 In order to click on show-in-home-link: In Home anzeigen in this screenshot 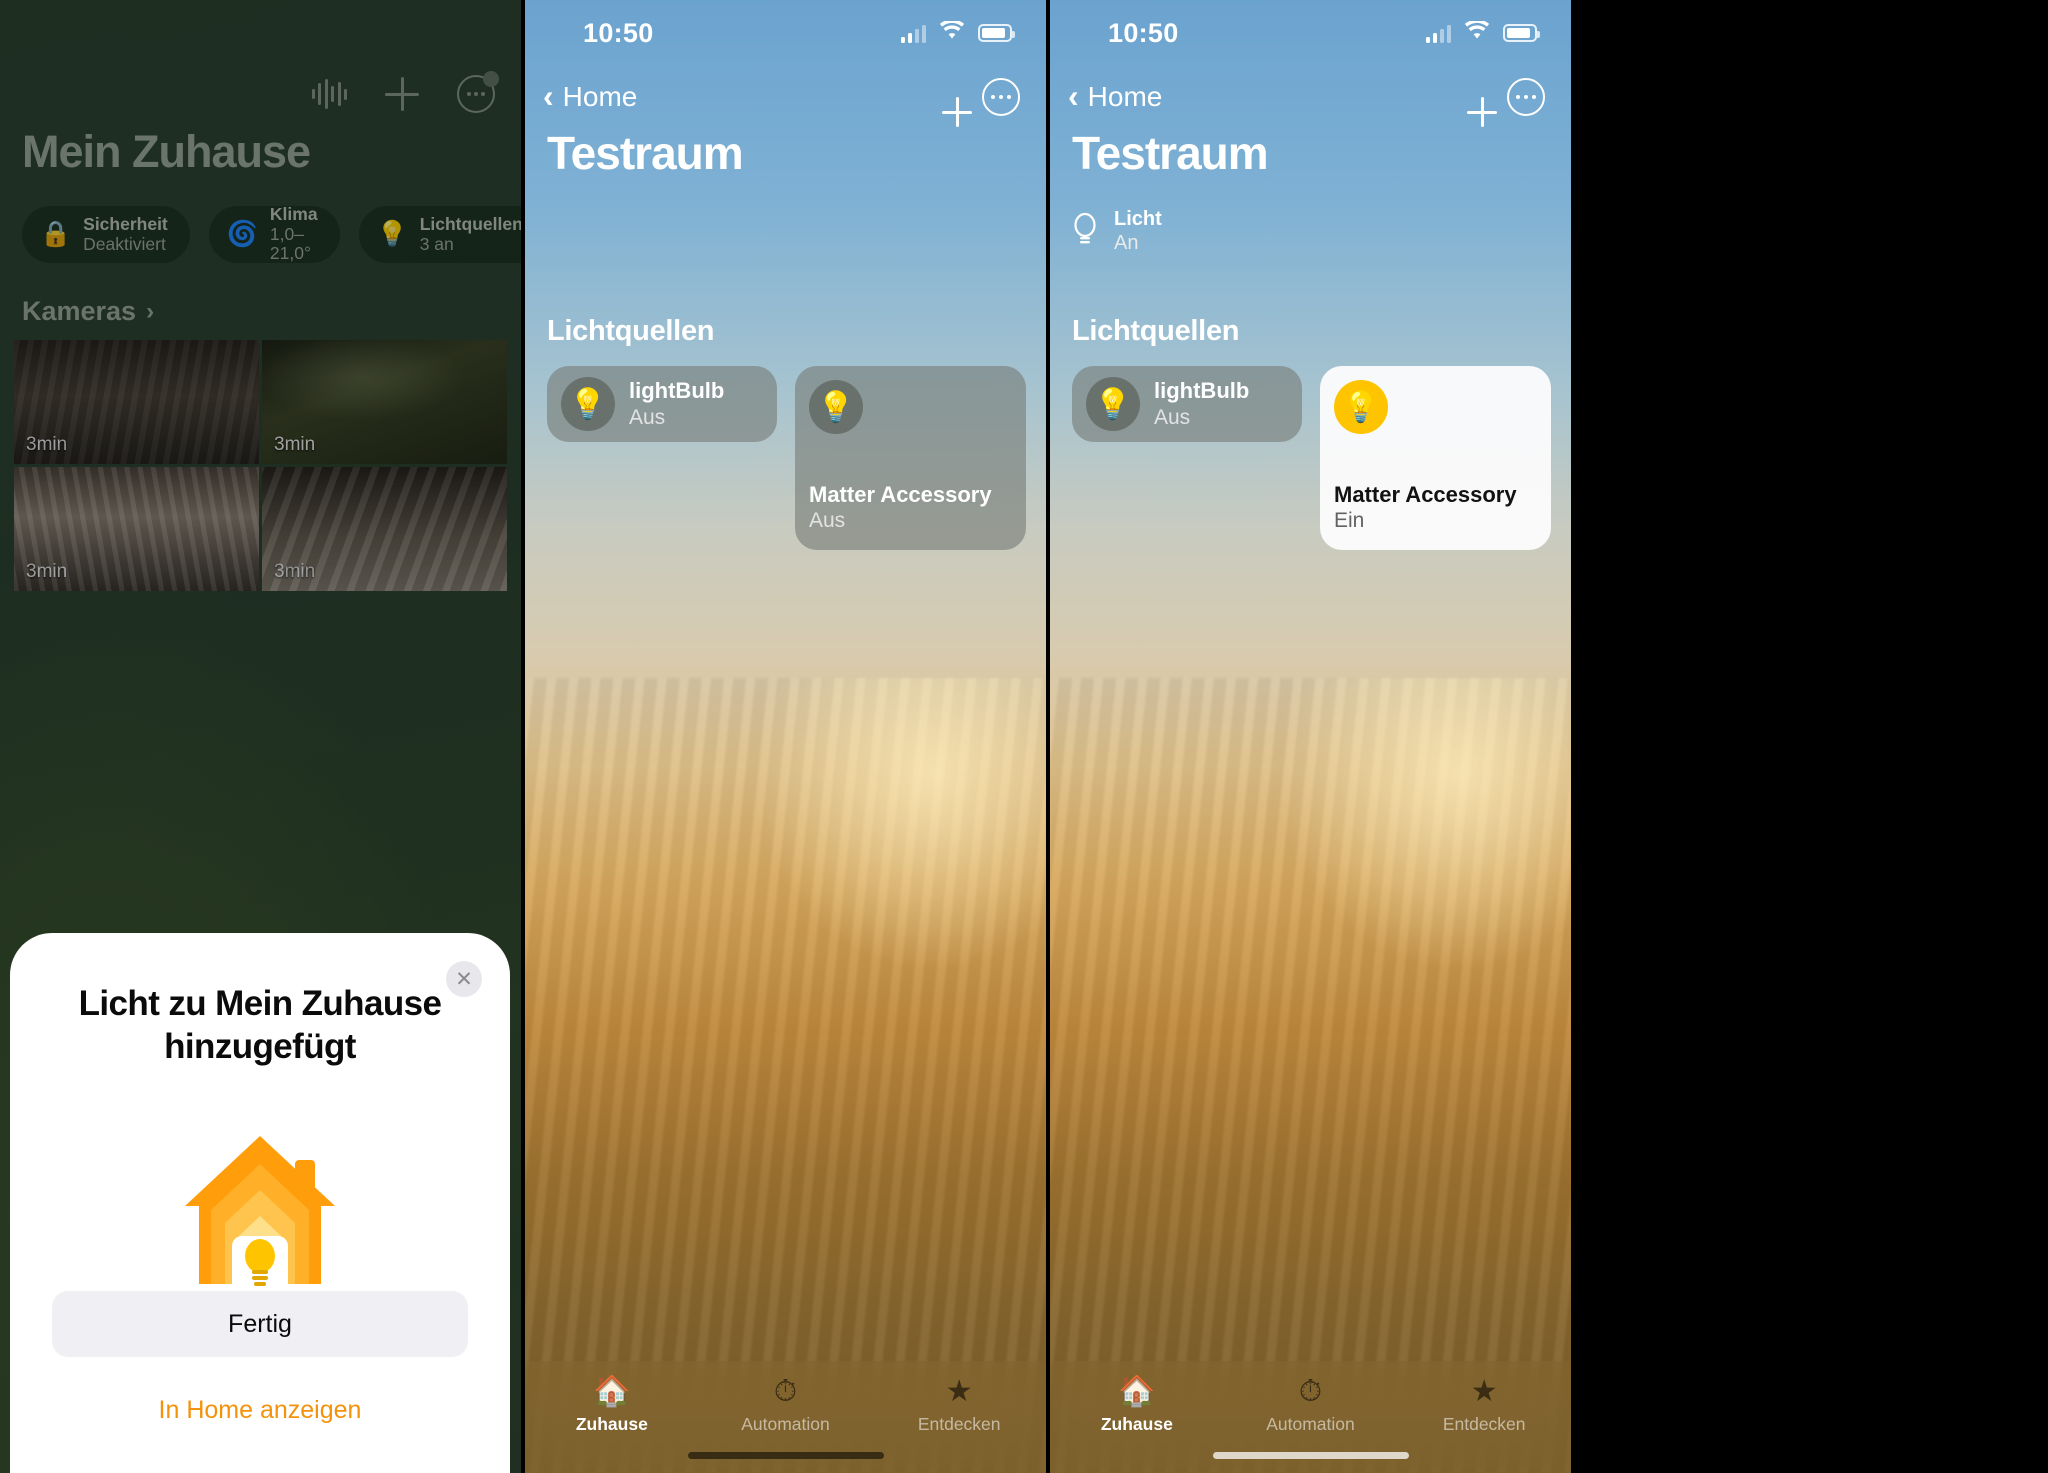, I will do `click(260, 1410)`.